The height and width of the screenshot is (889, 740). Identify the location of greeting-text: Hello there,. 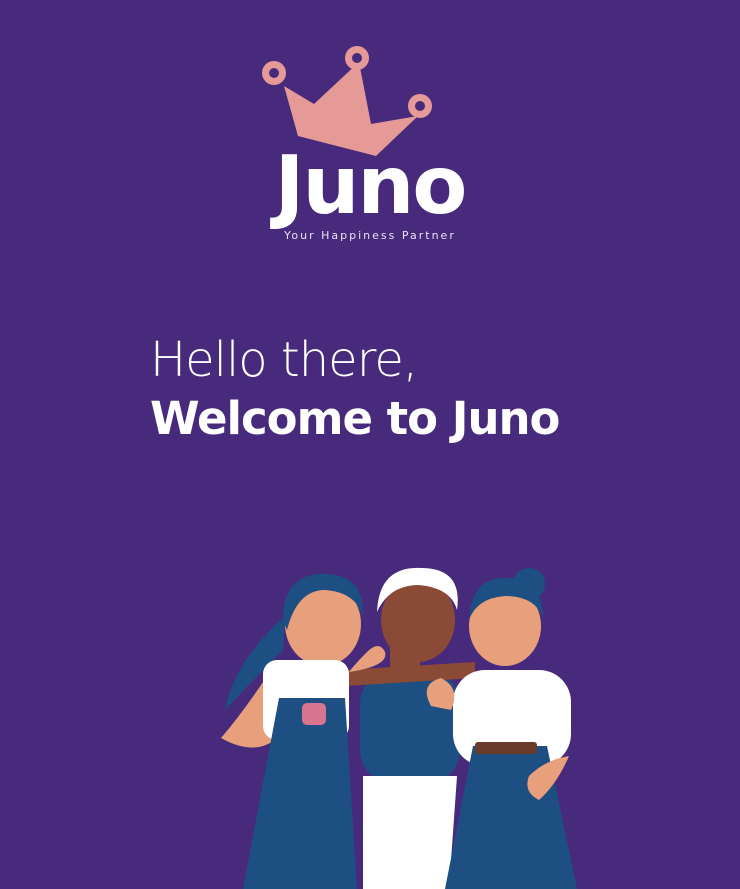
(284, 360).